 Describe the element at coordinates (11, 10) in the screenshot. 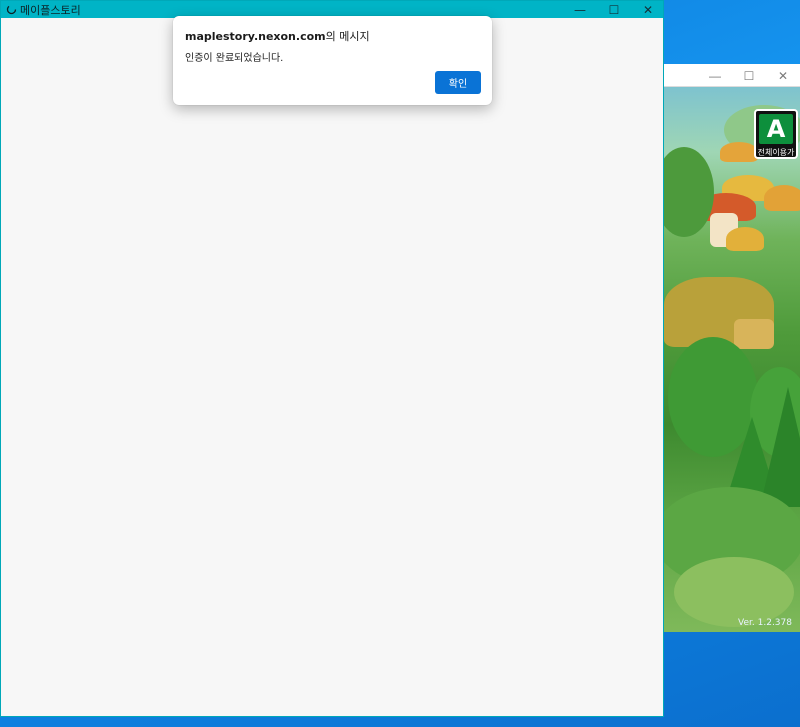

I see `app-loading-icon` at that location.